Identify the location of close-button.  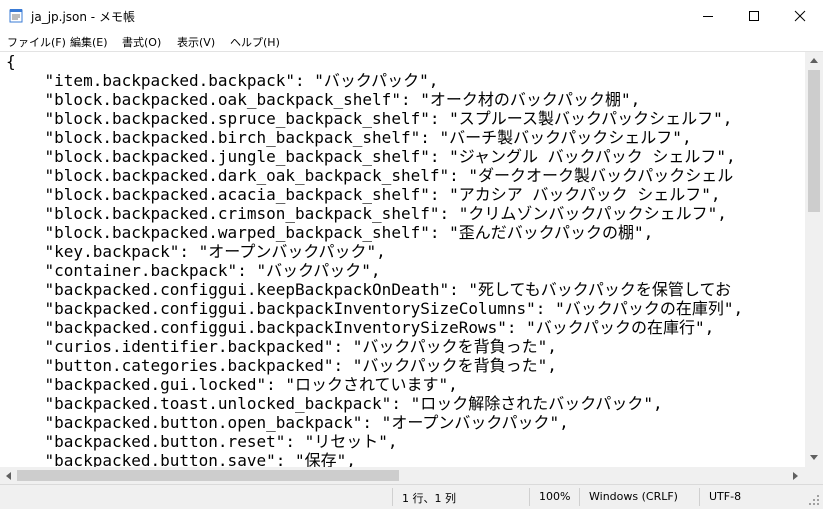
(800, 15).